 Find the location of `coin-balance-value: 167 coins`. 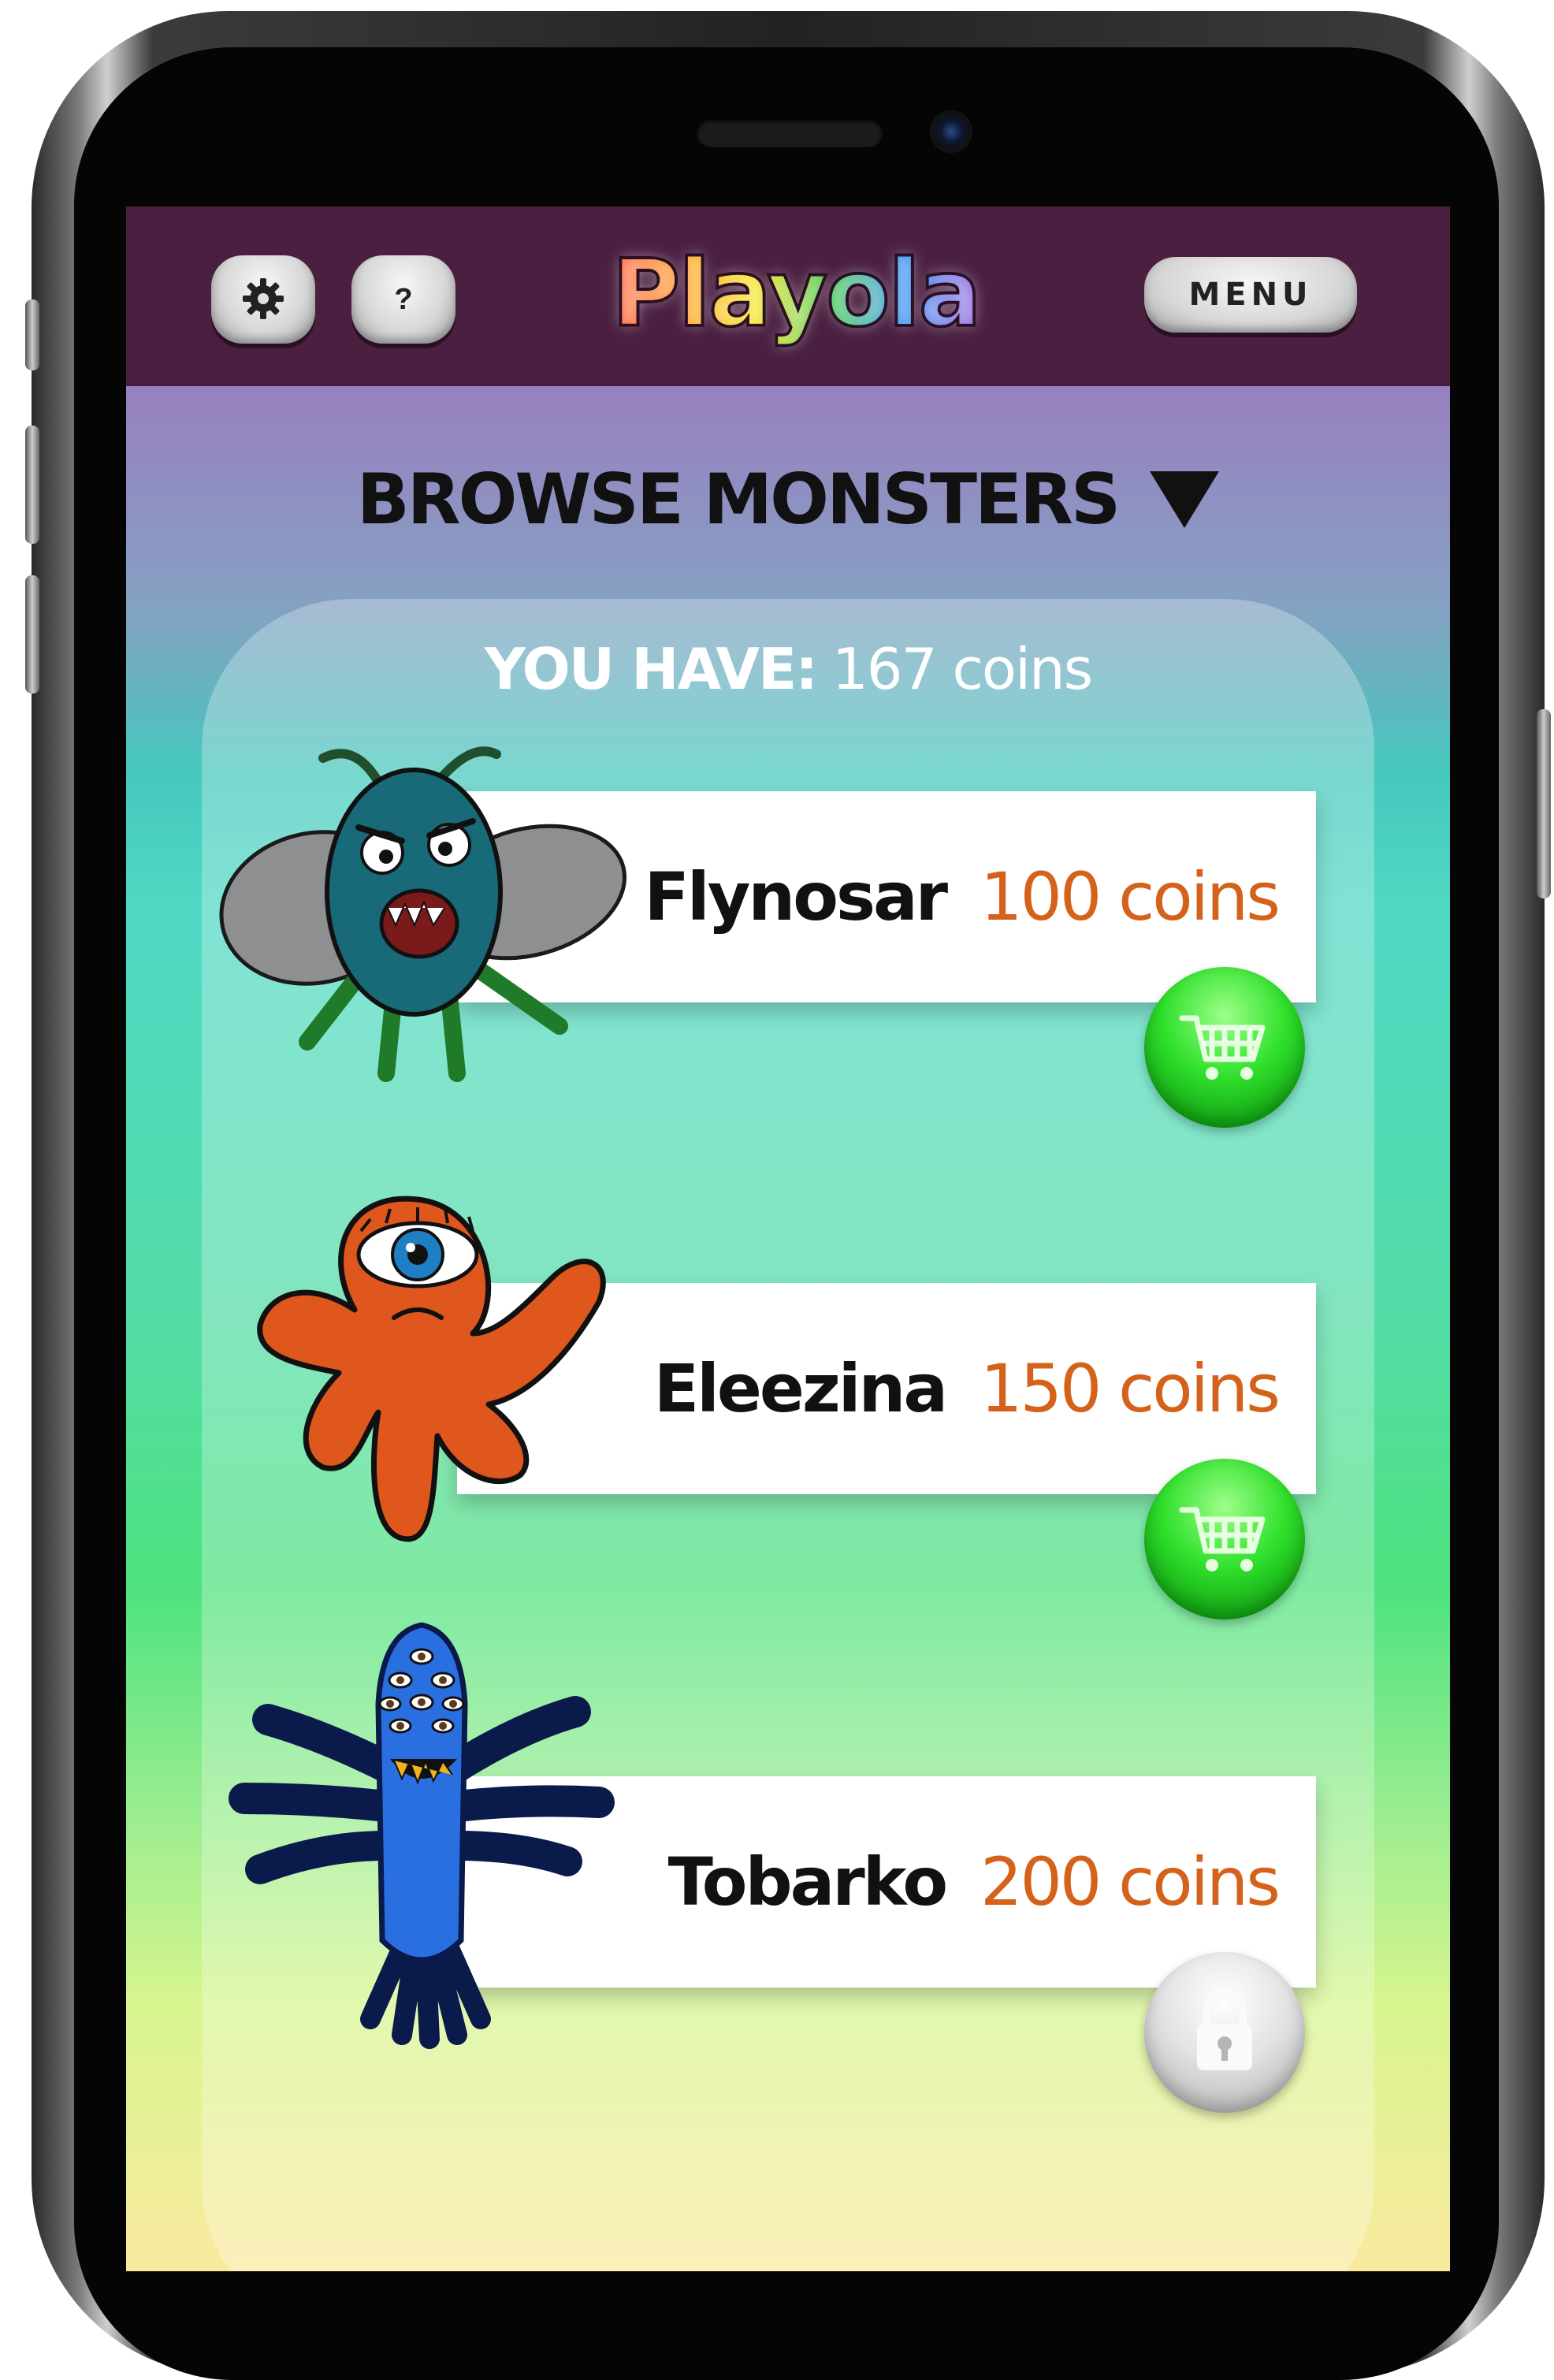

coin-balance-value: 167 coins is located at coordinates (962, 669).